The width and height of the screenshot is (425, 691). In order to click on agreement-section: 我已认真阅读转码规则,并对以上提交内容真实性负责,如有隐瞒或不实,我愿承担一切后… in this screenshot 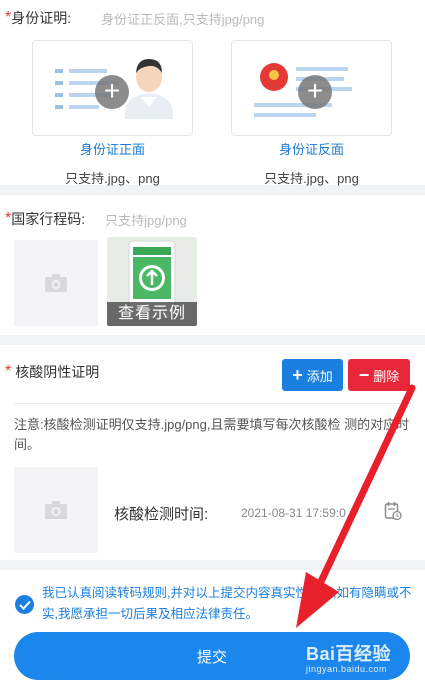, I will do `click(212, 600)`.